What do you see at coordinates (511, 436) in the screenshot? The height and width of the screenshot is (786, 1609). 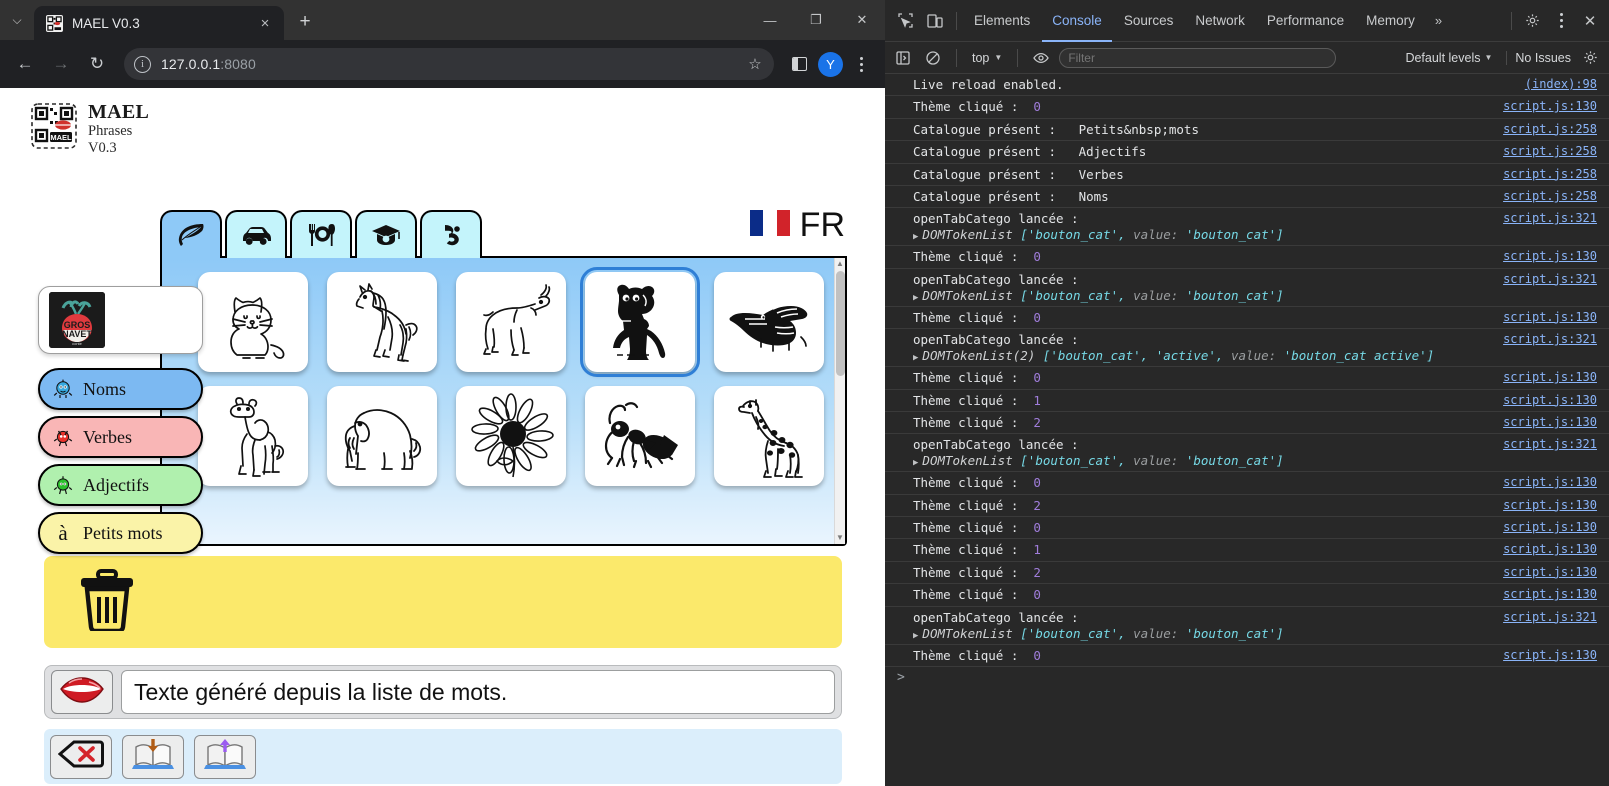 I see `picture-card-flower` at bounding box center [511, 436].